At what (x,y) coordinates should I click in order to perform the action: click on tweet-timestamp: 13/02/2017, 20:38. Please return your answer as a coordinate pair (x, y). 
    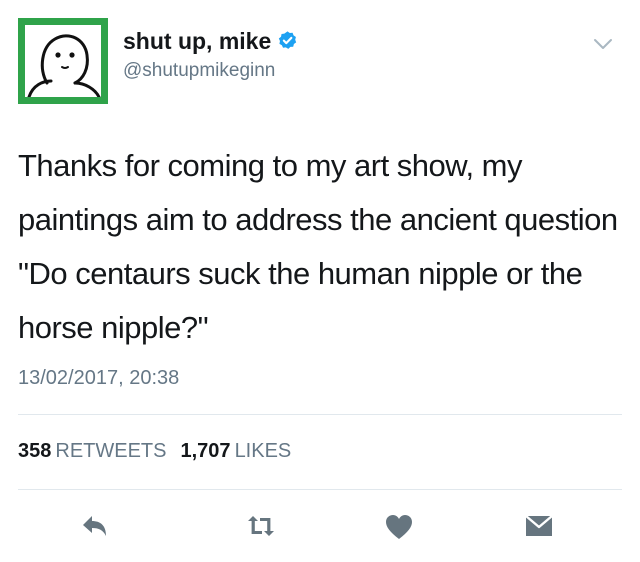
    Looking at the image, I should click on (98, 378).